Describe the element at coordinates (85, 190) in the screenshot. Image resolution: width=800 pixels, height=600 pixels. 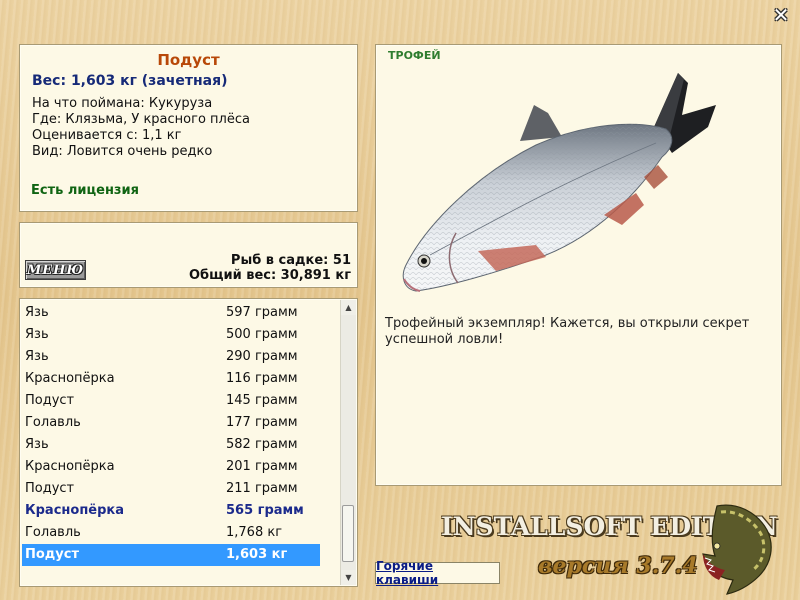
I see `license-status: Есть лицензия` at that location.